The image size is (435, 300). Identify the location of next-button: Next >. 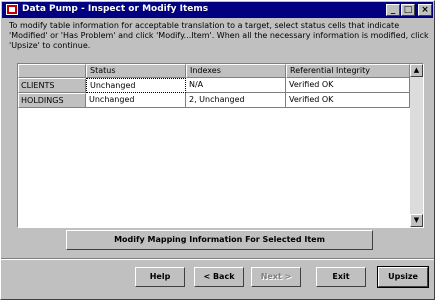
(276, 277).